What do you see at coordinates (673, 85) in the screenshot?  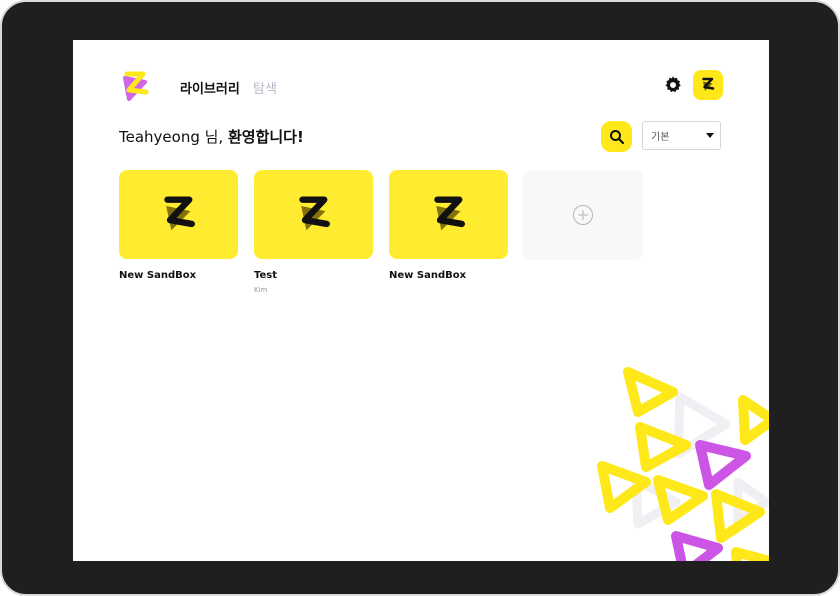 I see `gear-icon` at bounding box center [673, 85].